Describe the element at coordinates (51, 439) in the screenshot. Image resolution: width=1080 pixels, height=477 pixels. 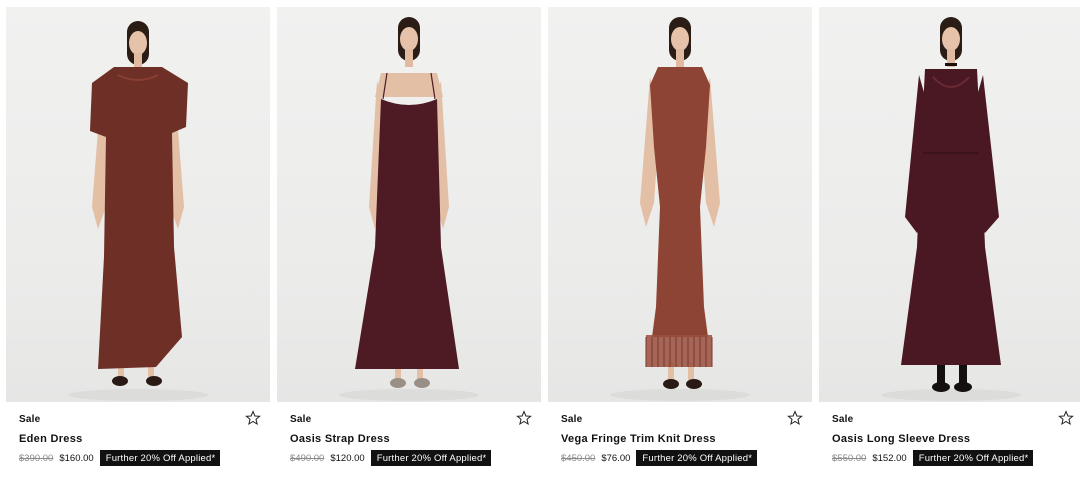
I see `product-name: Eden Dress` at that location.